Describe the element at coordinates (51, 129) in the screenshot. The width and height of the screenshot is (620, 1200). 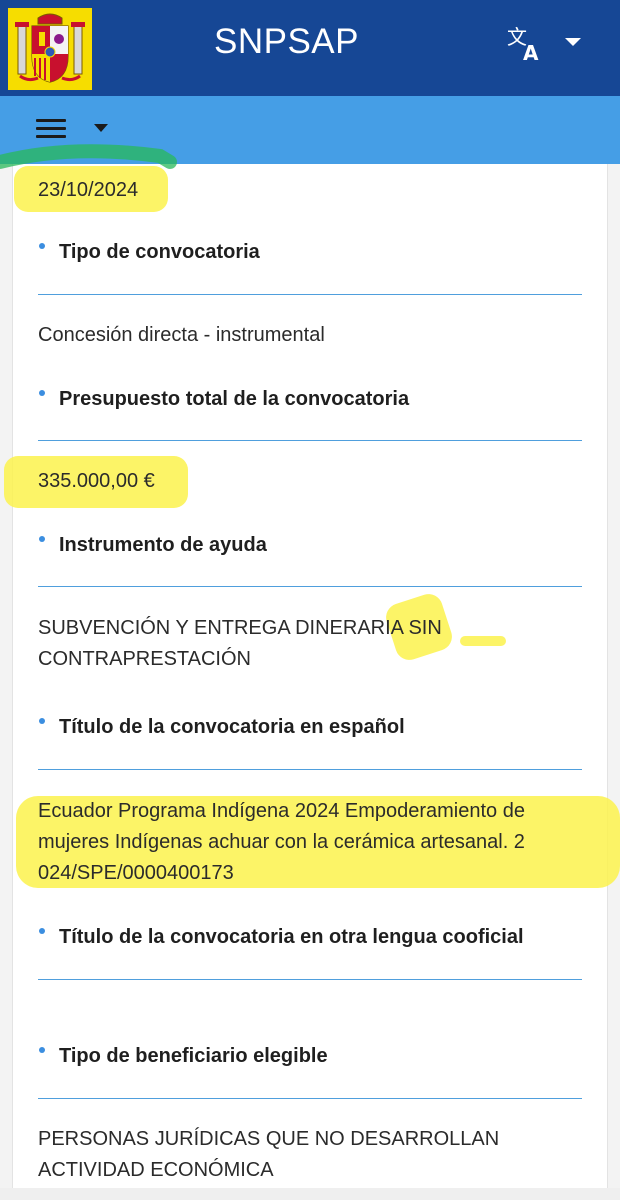
I see `hamburger-menu-icon` at that location.